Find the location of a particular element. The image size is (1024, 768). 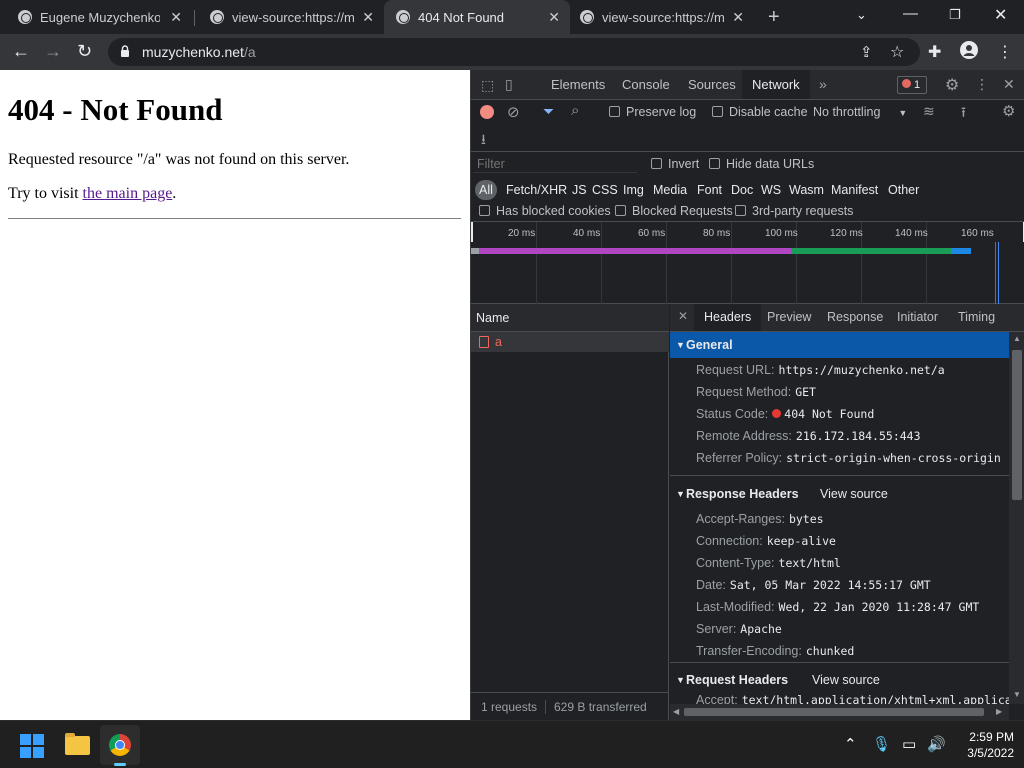

invert-checkbox: Invert is located at coordinates (675, 164).